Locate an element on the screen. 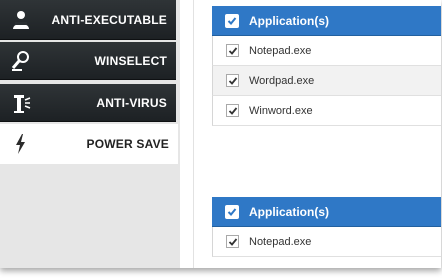  application-row: Wordpad.exe is located at coordinates (326, 81).